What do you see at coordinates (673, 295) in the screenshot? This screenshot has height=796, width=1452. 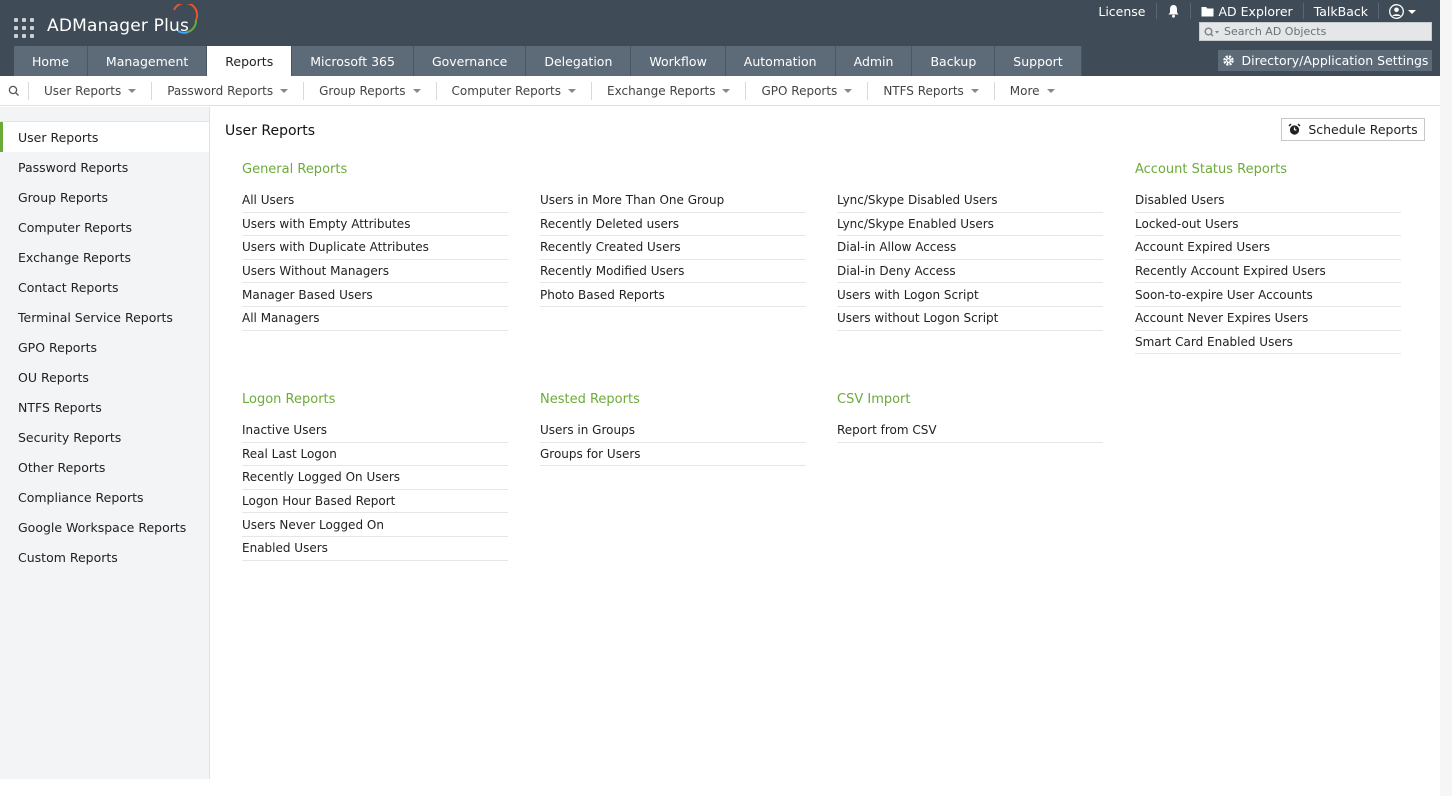 I see `report-link: Photo Based Reports` at bounding box center [673, 295].